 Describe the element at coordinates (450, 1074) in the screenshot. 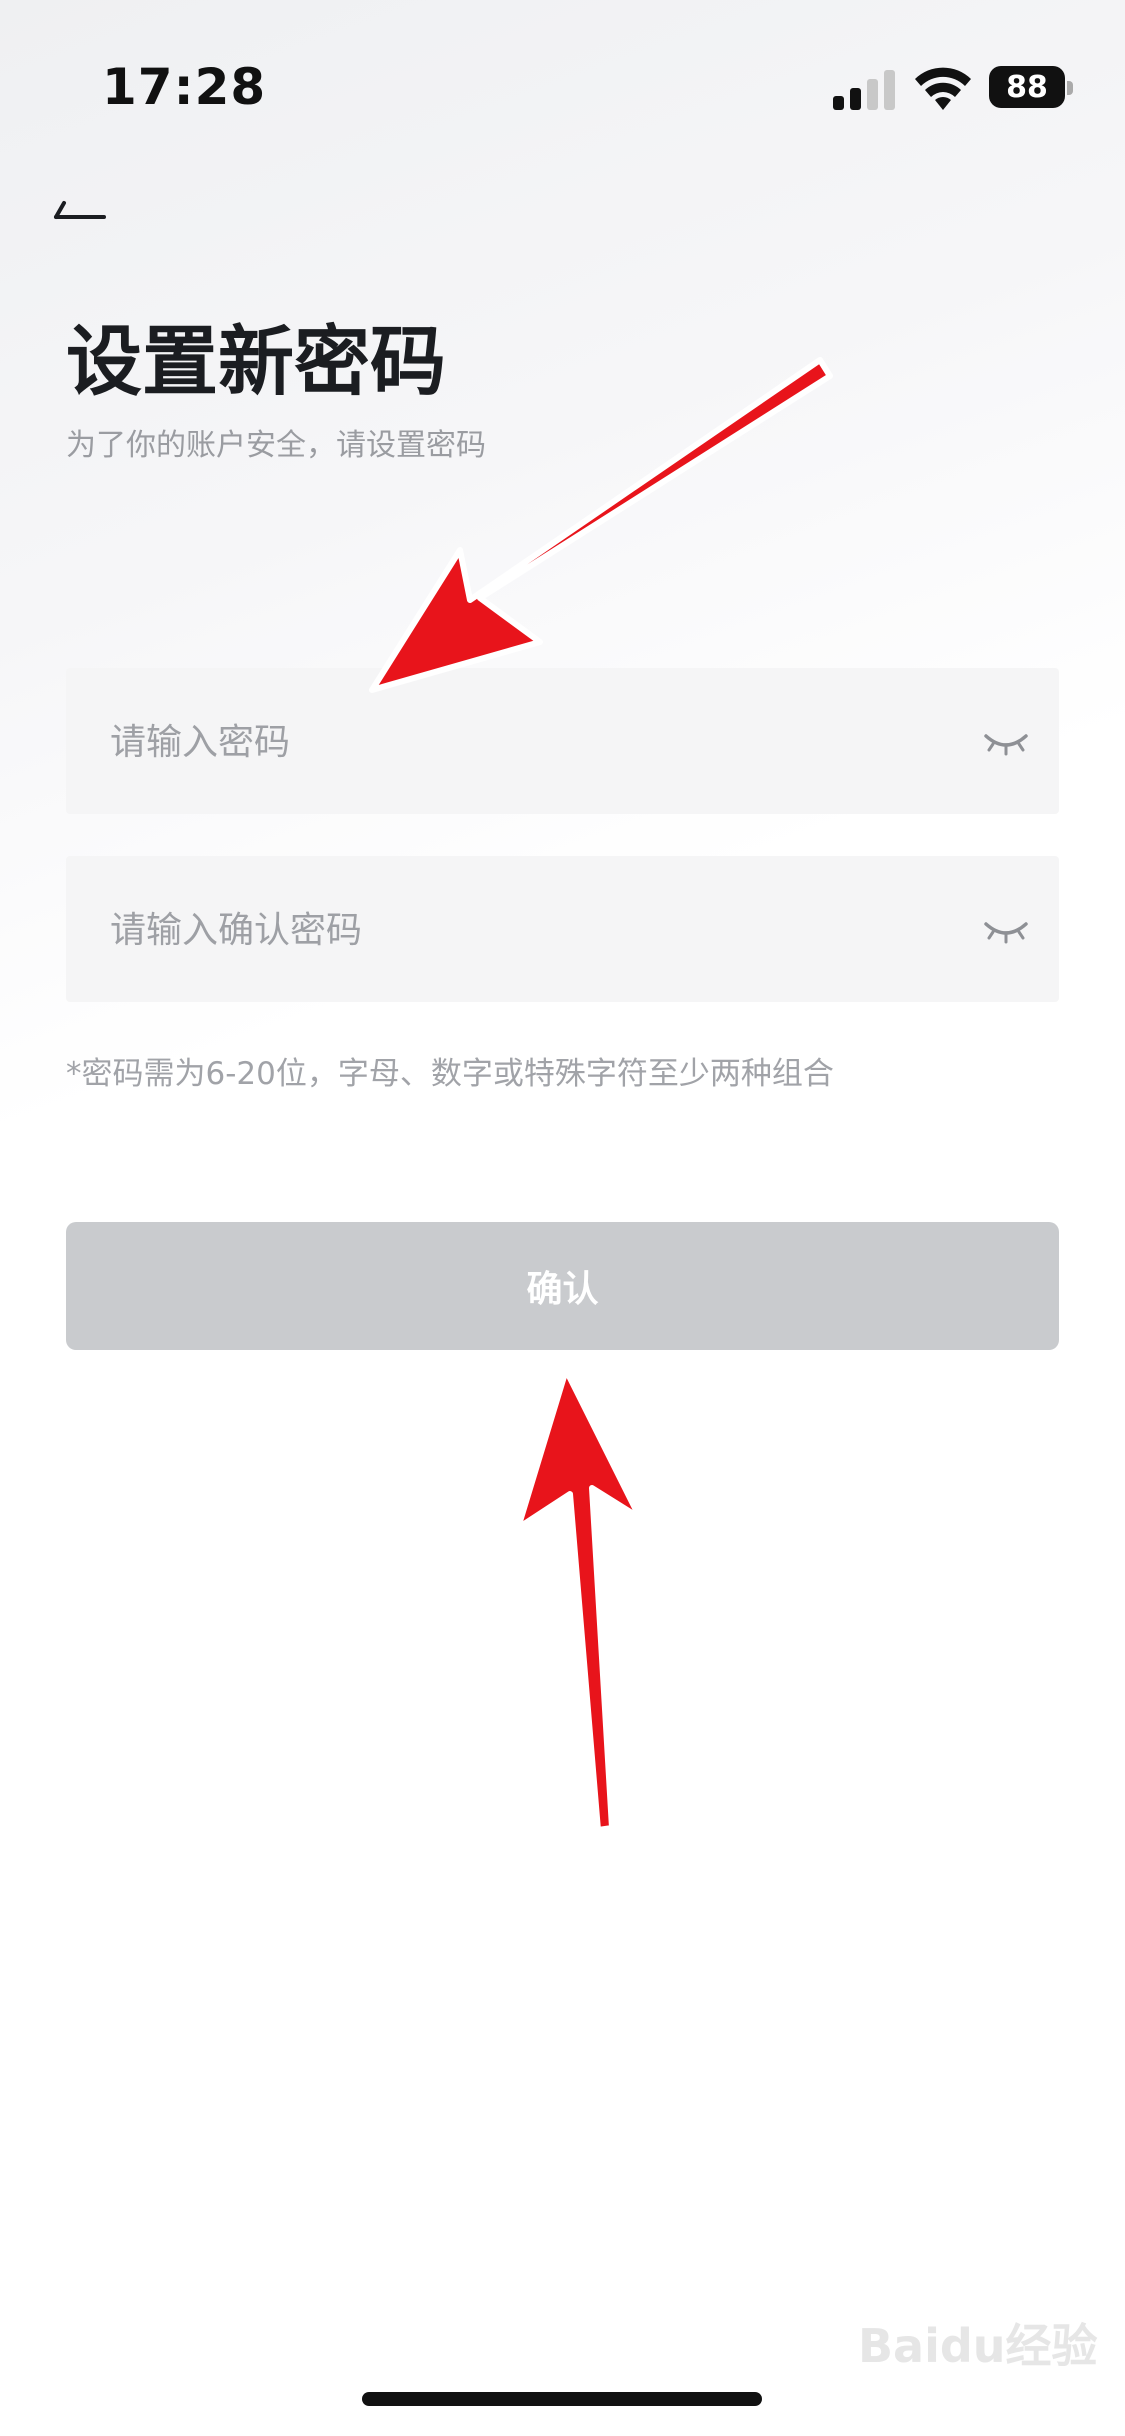

I see `password-hint: *密码需为6-20位，字母、数字或特殊字符至少两种组合` at that location.